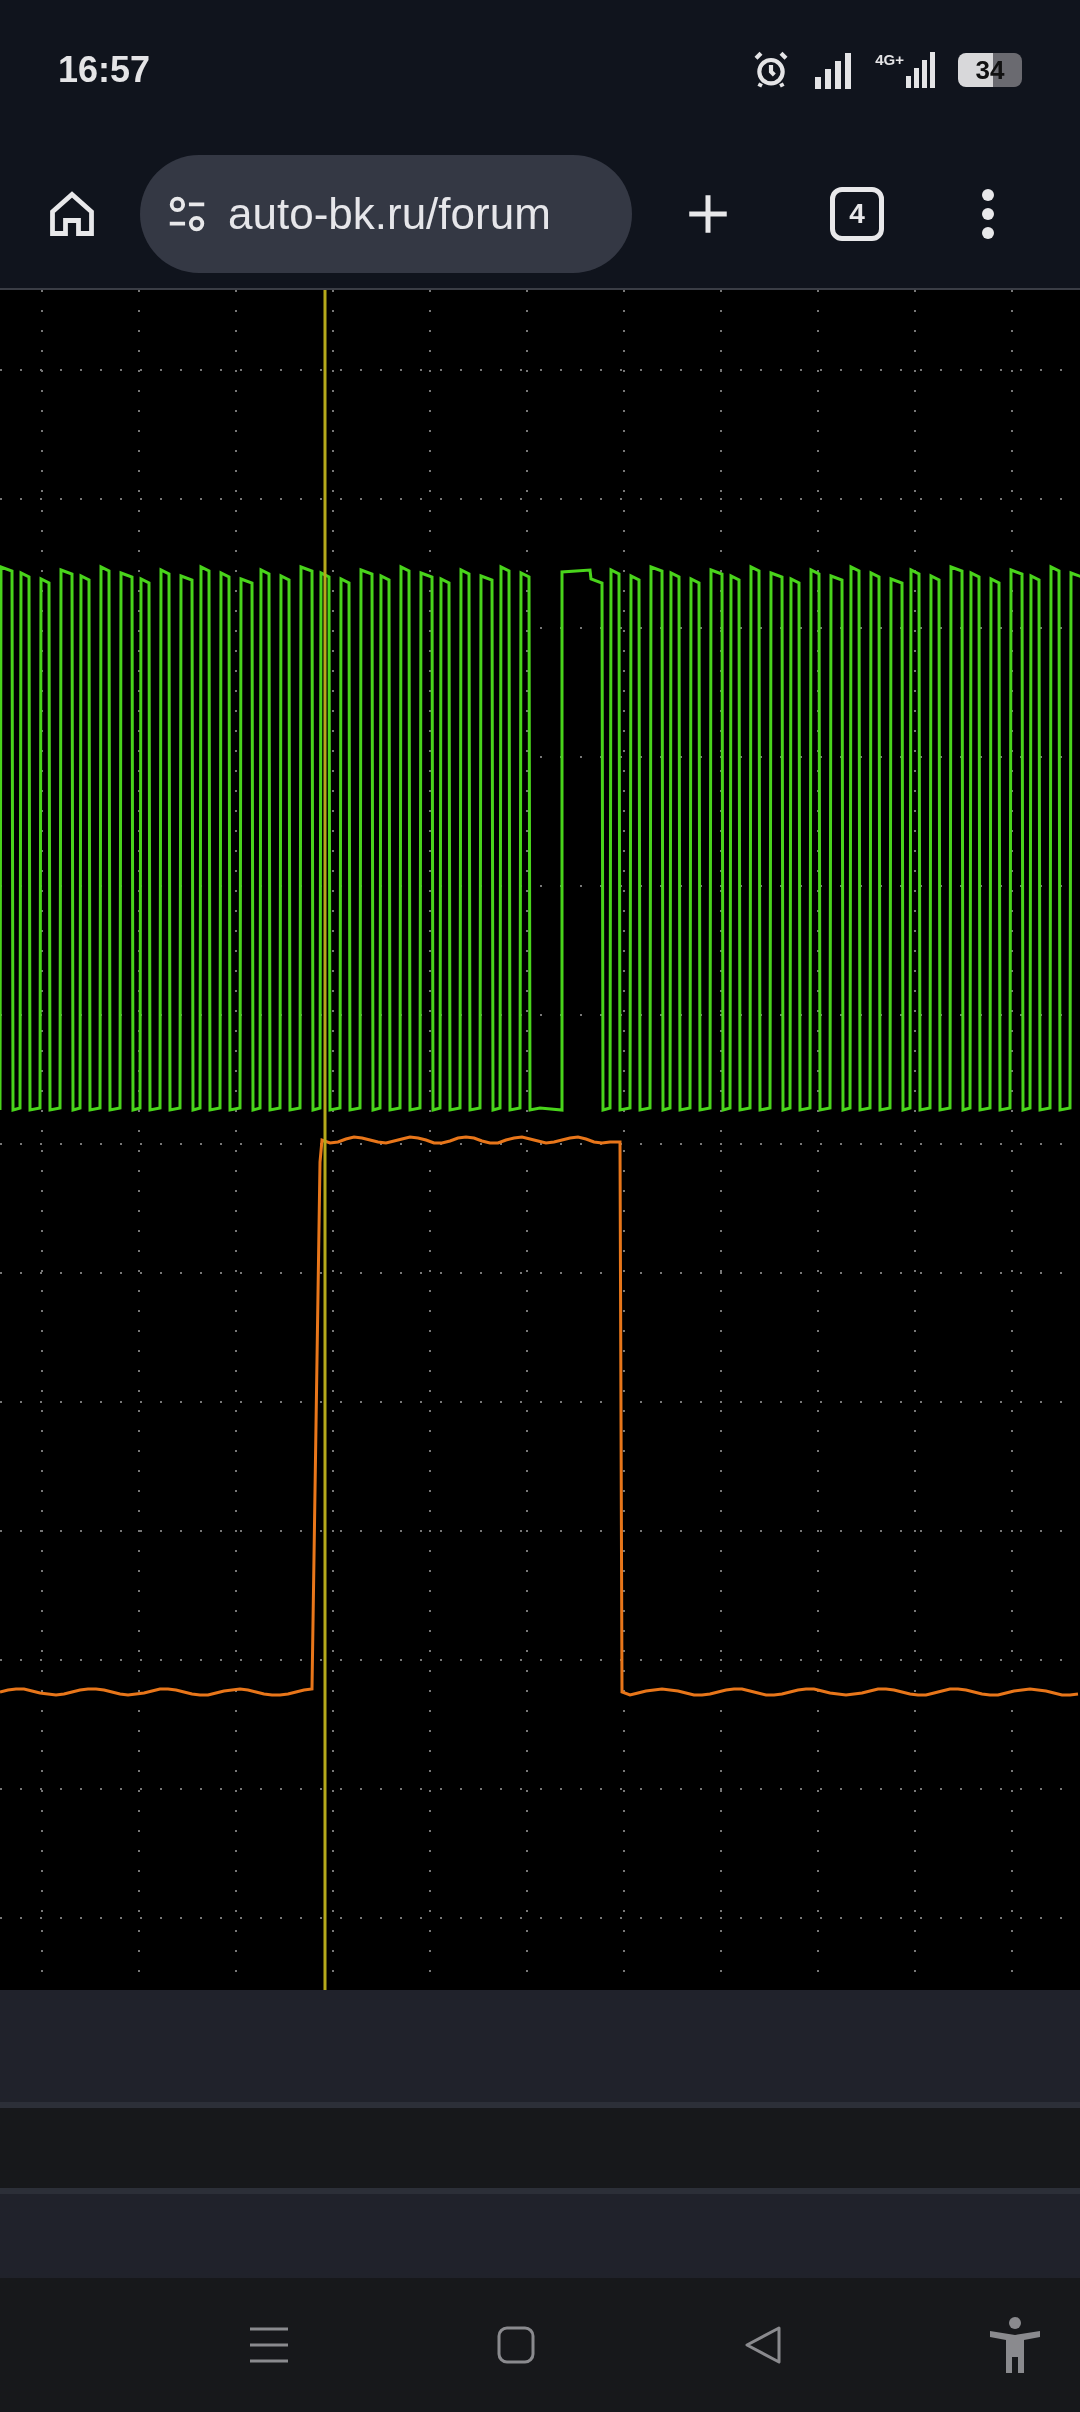 This screenshot has height=2412, width=1080. I want to click on accessibility-icon, so click(1015, 2345).